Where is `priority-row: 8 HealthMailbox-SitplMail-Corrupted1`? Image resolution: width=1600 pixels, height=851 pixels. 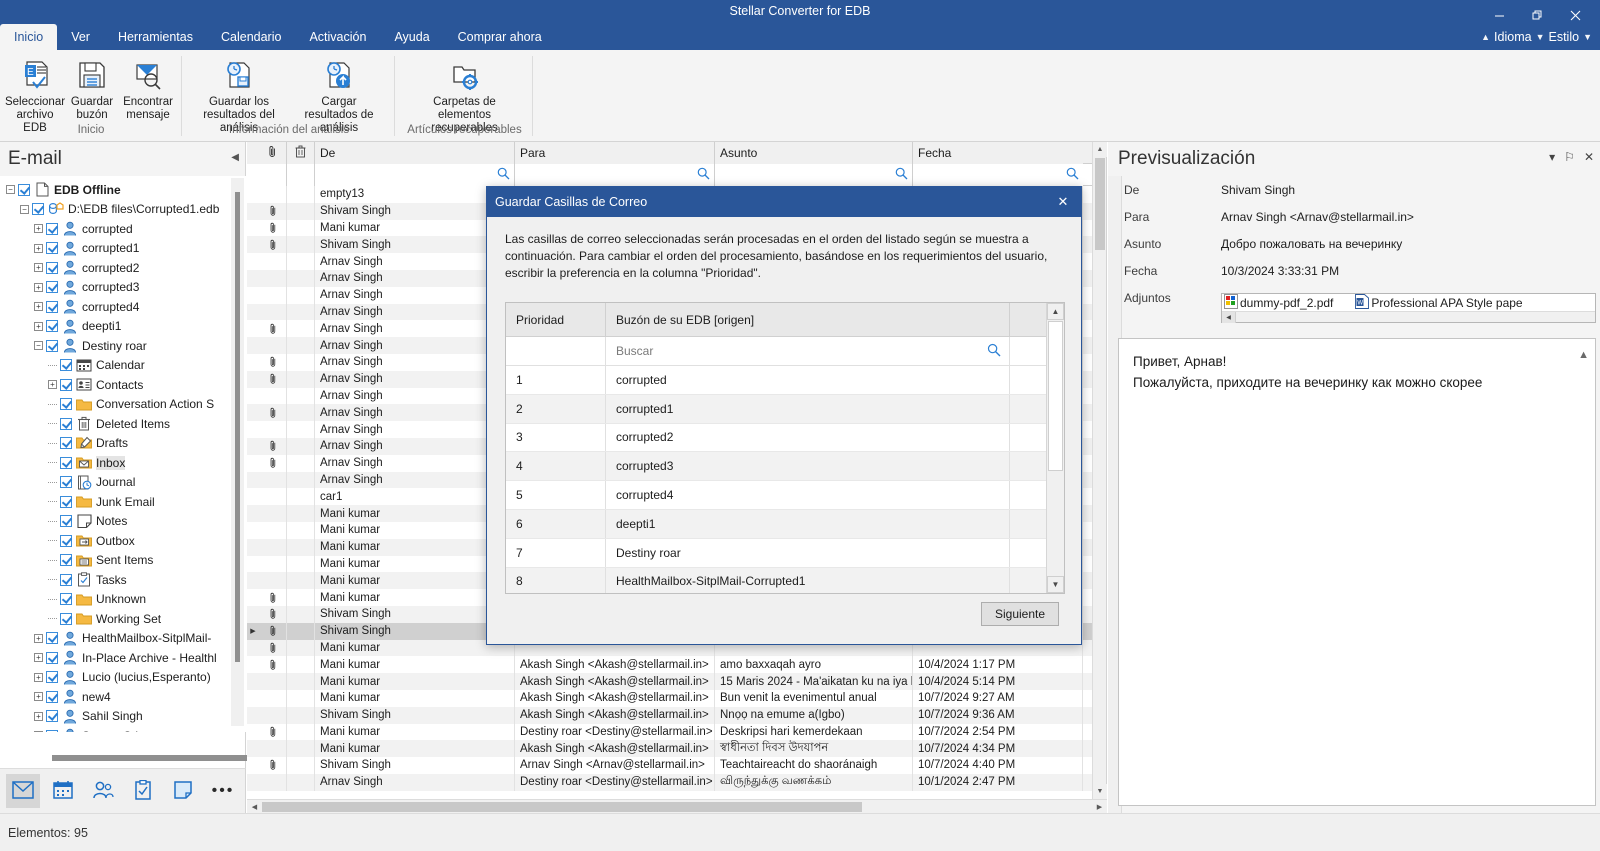
priority-row: 8 HealthMailbox-SitplMail-Corrupted1 is located at coordinates (776, 580).